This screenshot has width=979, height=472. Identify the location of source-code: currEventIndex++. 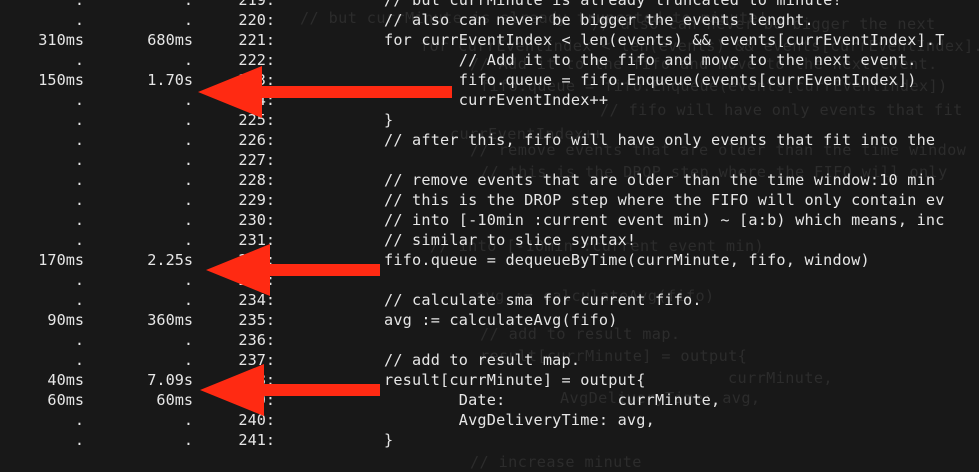
(496, 100).